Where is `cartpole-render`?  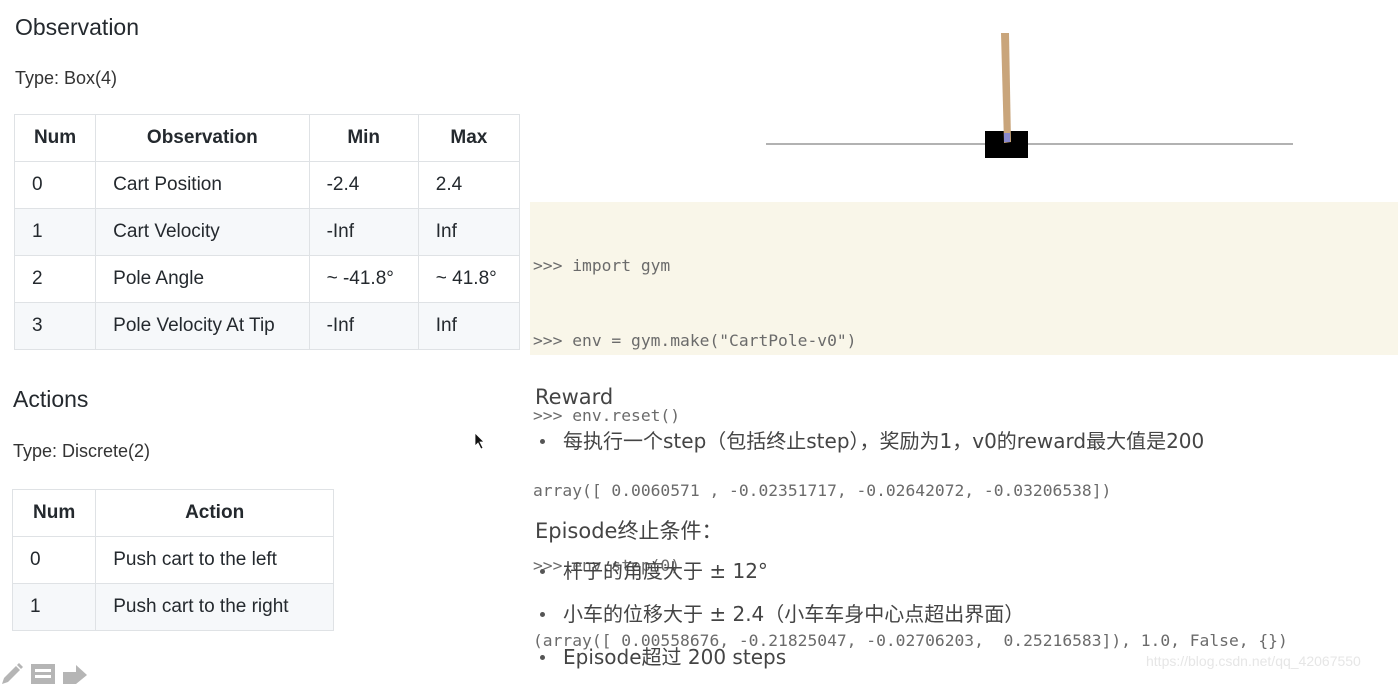
cartpole-render is located at coordinates (1029, 95).